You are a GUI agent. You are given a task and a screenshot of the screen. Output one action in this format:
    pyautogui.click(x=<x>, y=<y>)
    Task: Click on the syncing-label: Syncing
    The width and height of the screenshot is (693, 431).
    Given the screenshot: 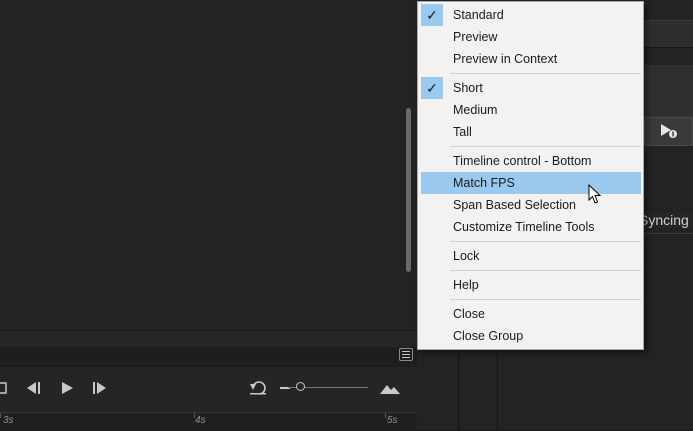 What is the action you would take?
    pyautogui.click(x=666, y=220)
    